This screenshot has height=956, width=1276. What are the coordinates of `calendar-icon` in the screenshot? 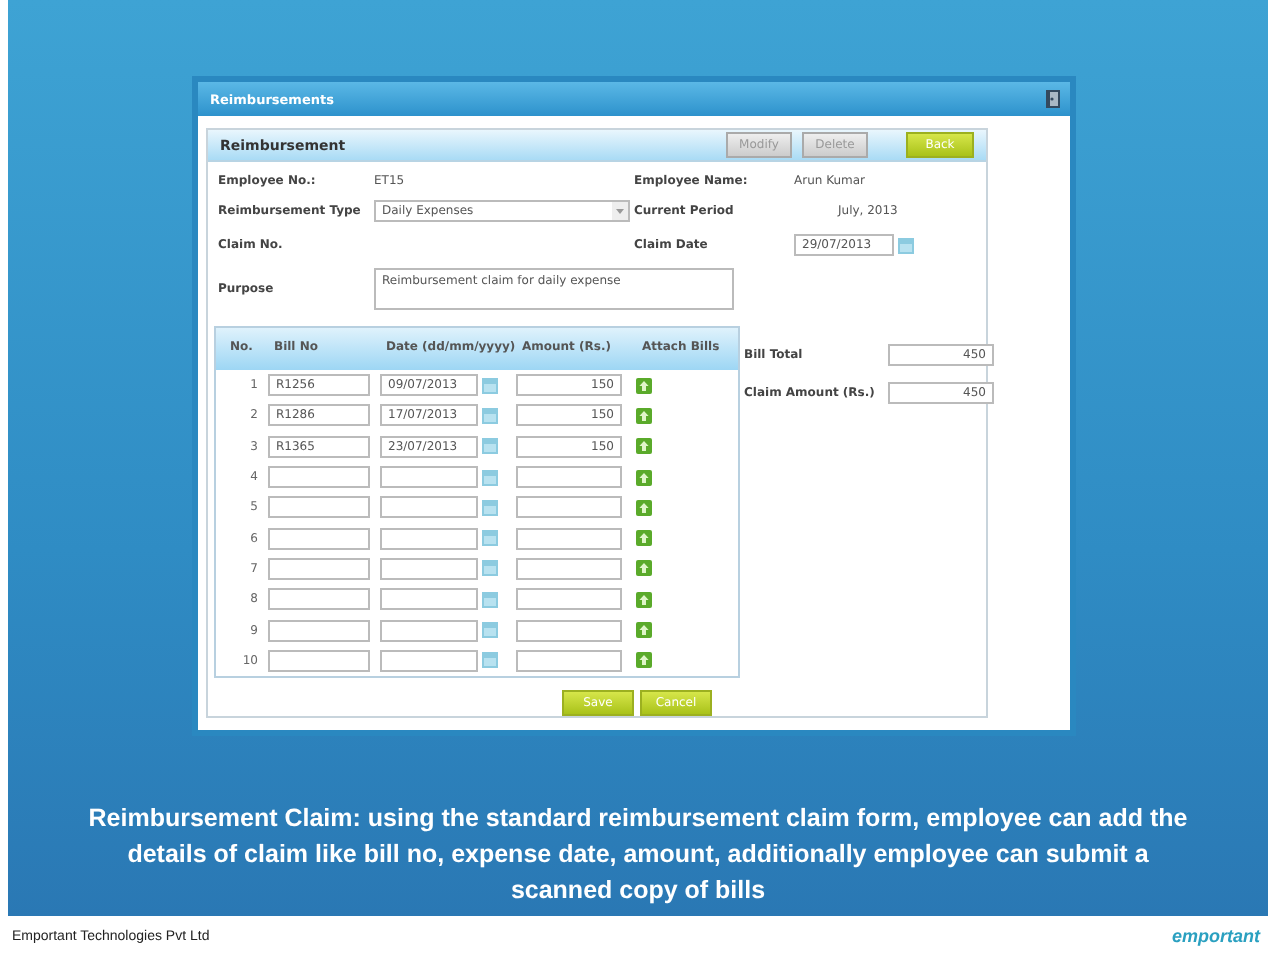 It's located at (906, 245).